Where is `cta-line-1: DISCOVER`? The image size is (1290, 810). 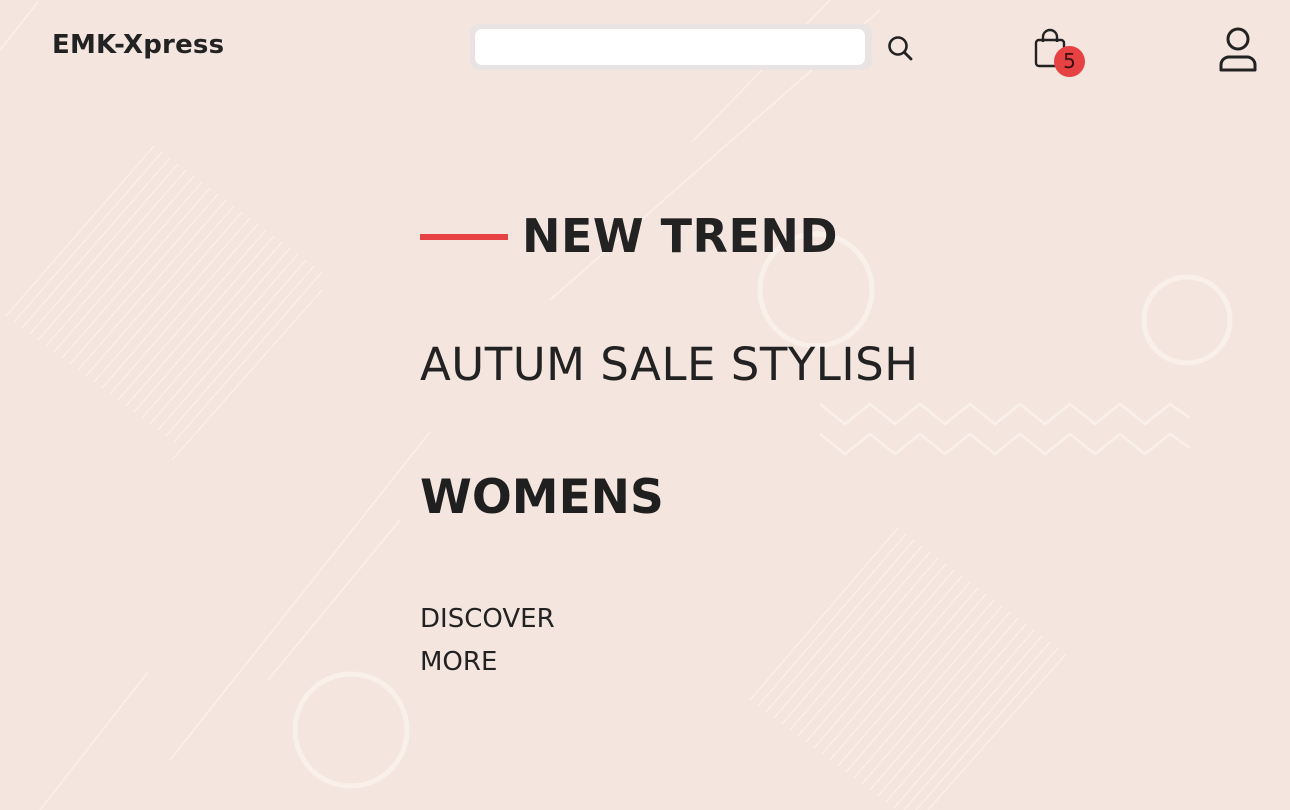
cta-line-1: DISCOVER is located at coordinates (487, 619).